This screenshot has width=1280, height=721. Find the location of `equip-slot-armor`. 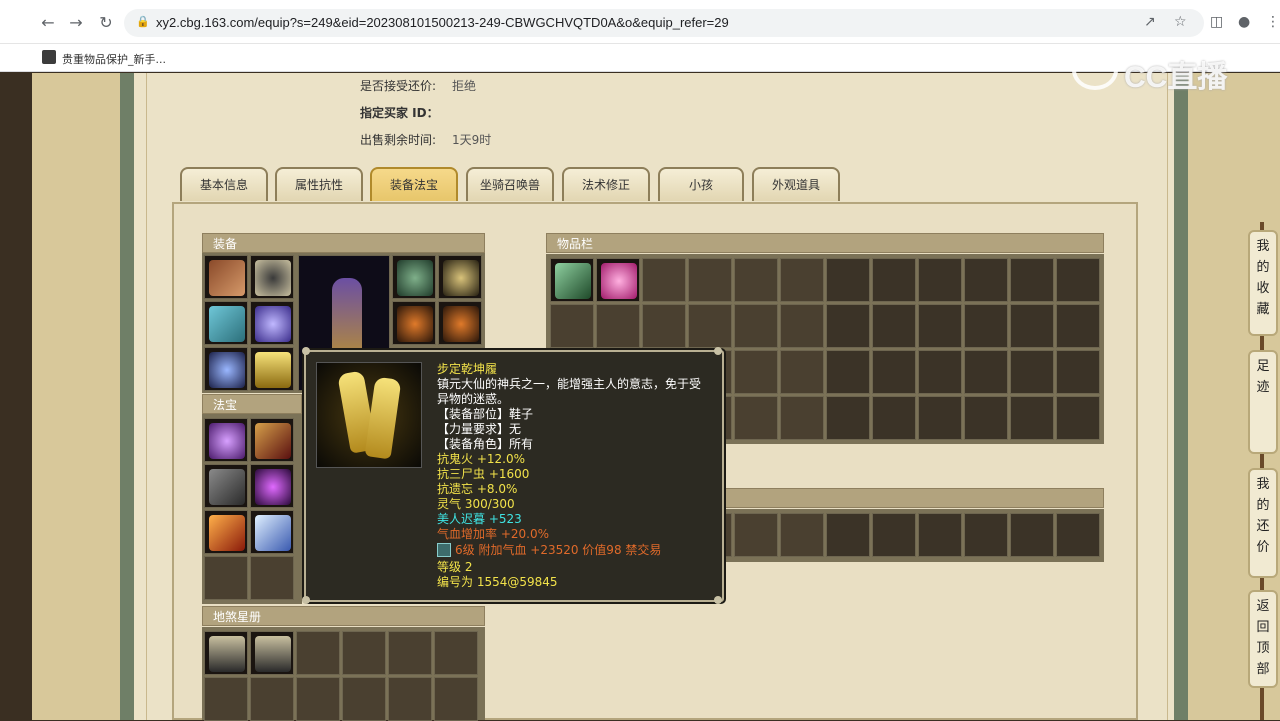

equip-slot-armor is located at coordinates (226, 277).